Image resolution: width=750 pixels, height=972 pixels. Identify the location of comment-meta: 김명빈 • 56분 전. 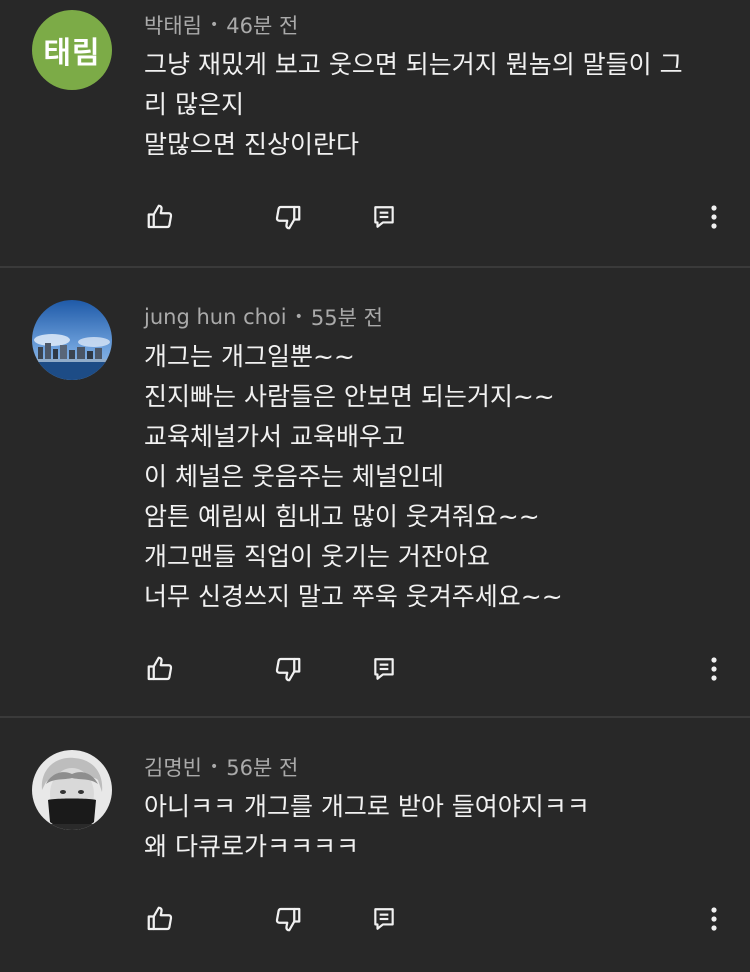
(221, 767).